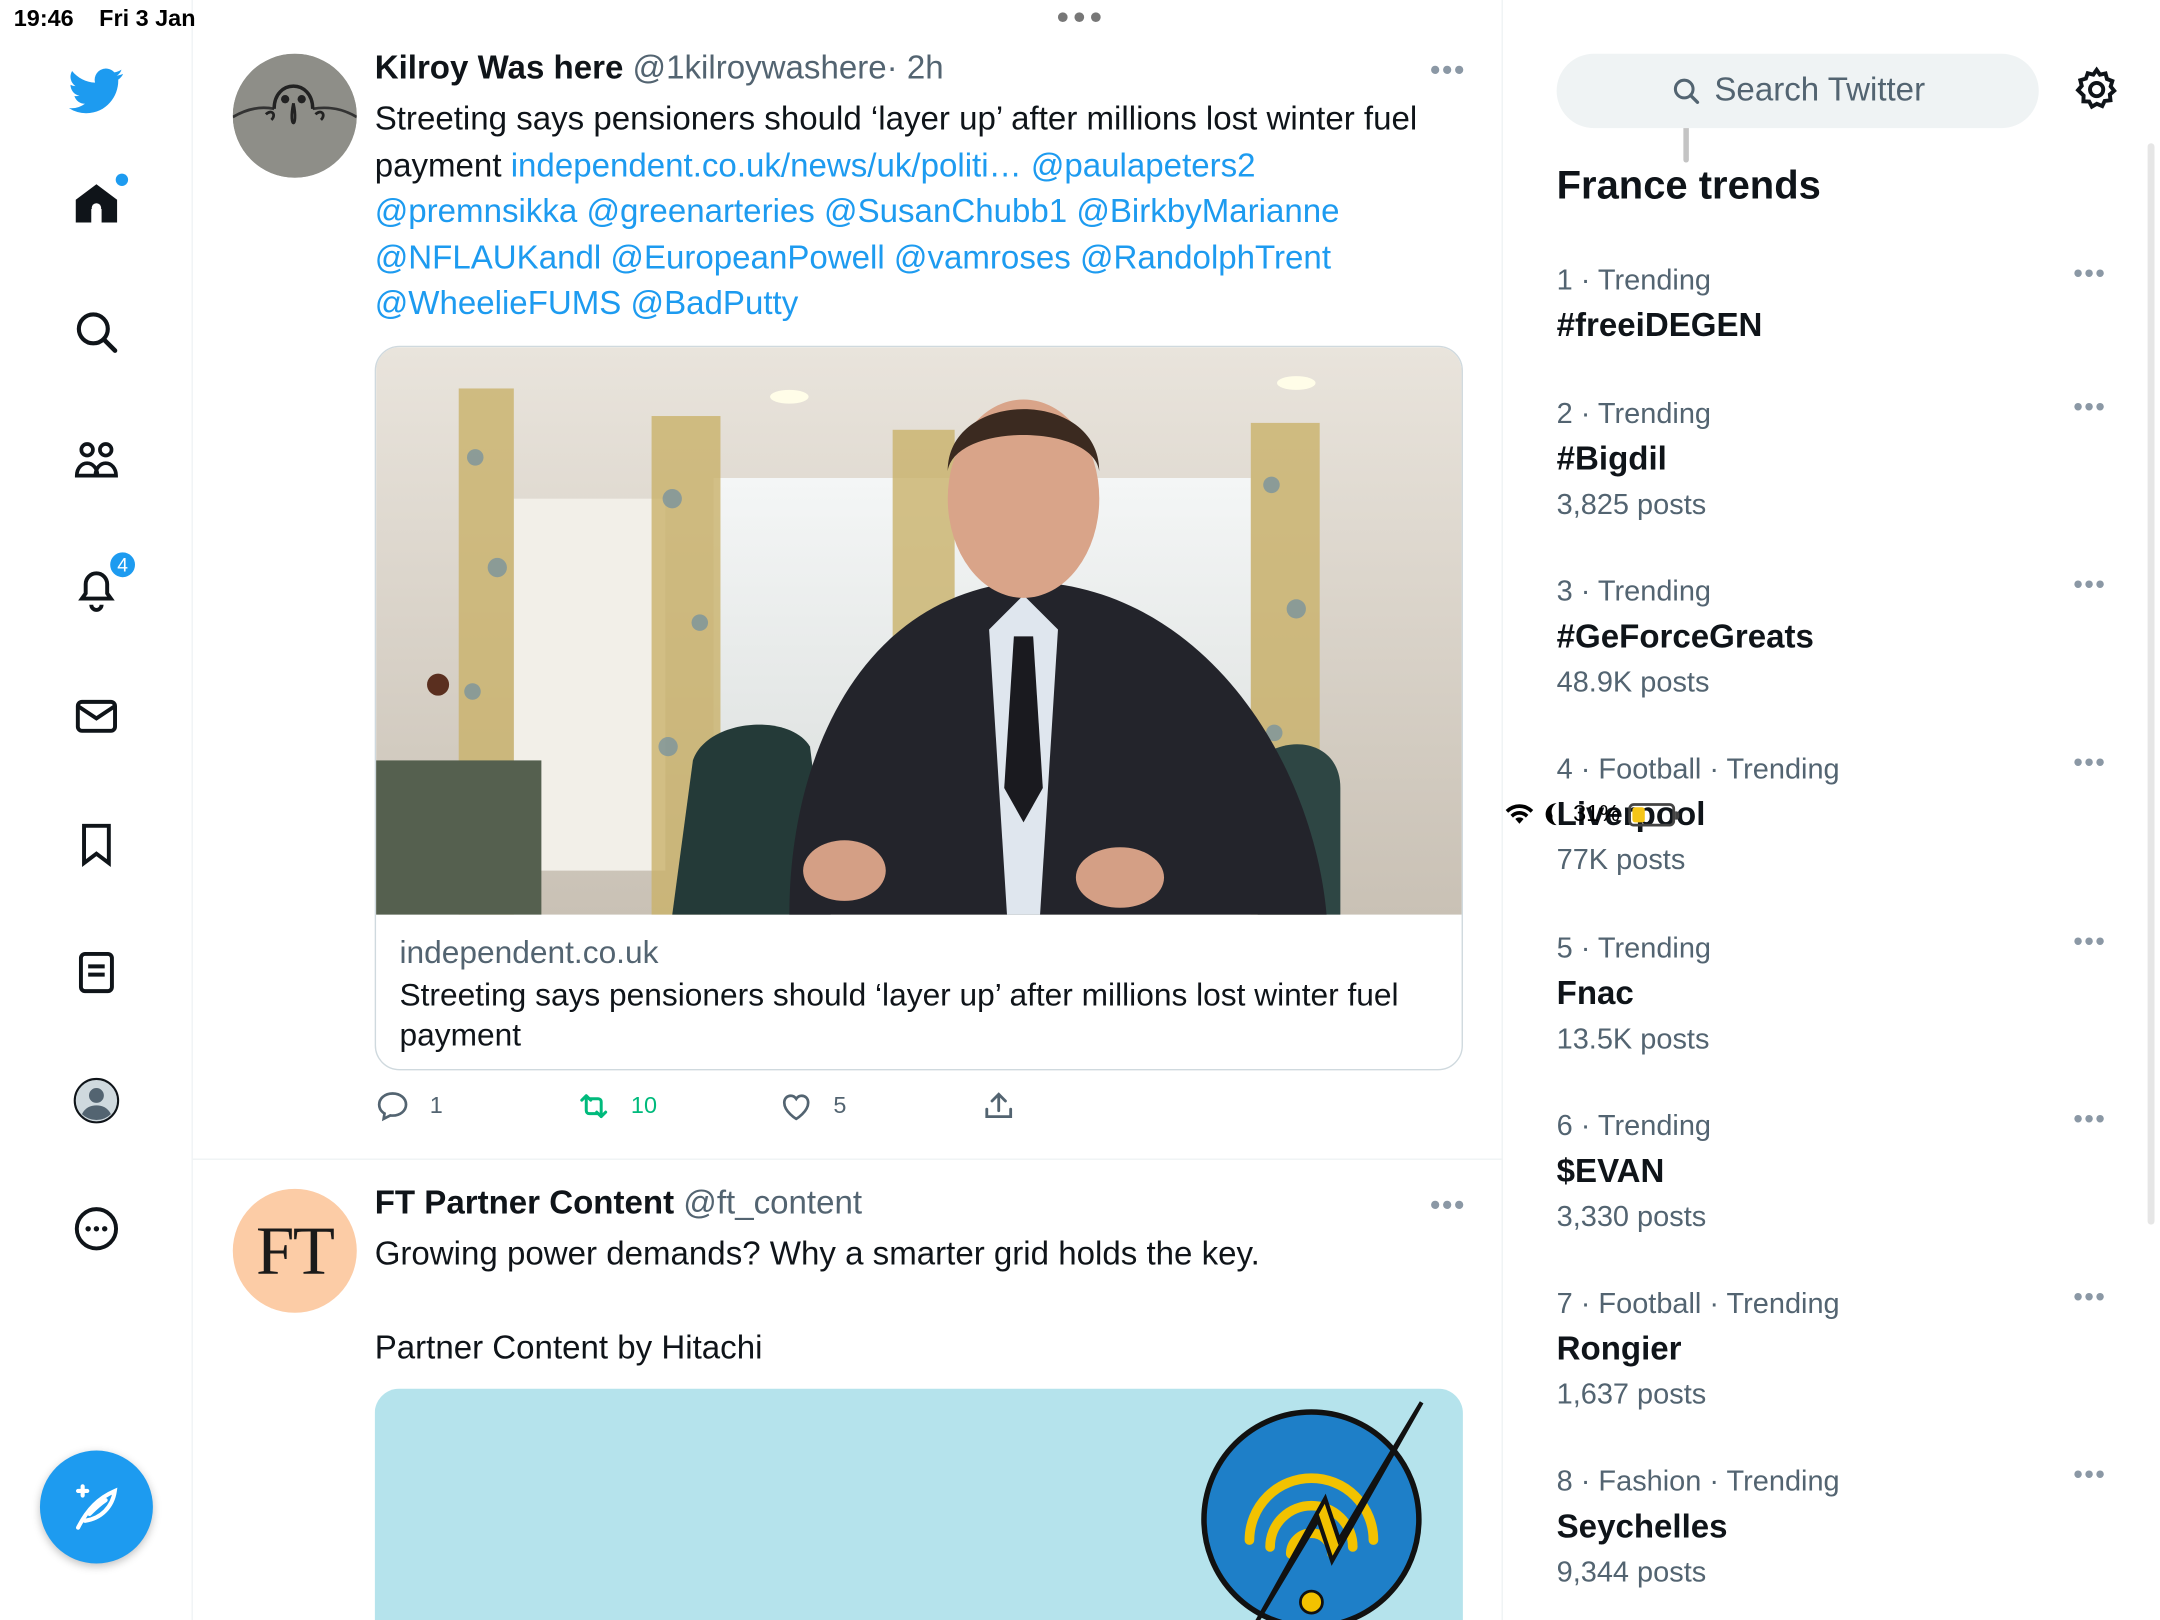 This screenshot has height=1620, width=2160. Describe the element at coordinates (96, 588) in the screenshot. I see `nav-notifications: 4` at that location.